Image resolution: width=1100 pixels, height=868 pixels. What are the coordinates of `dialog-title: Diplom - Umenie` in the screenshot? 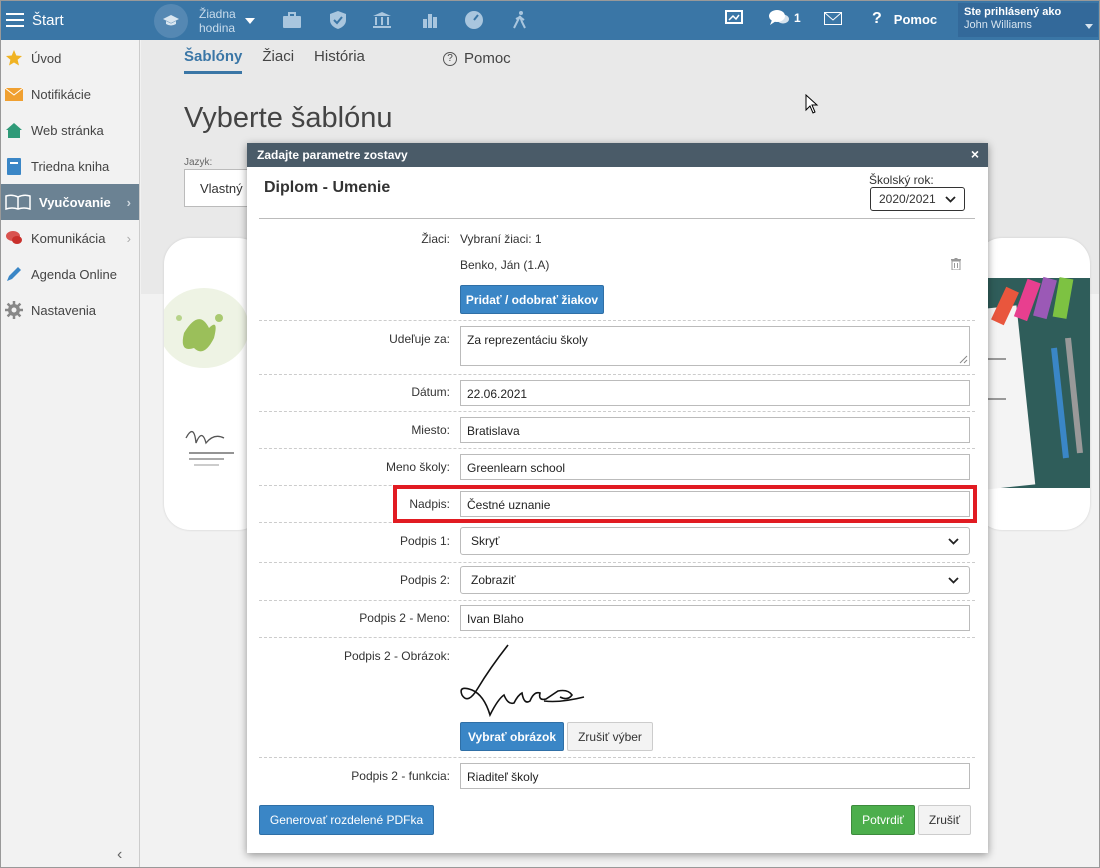 It's located at (327, 187).